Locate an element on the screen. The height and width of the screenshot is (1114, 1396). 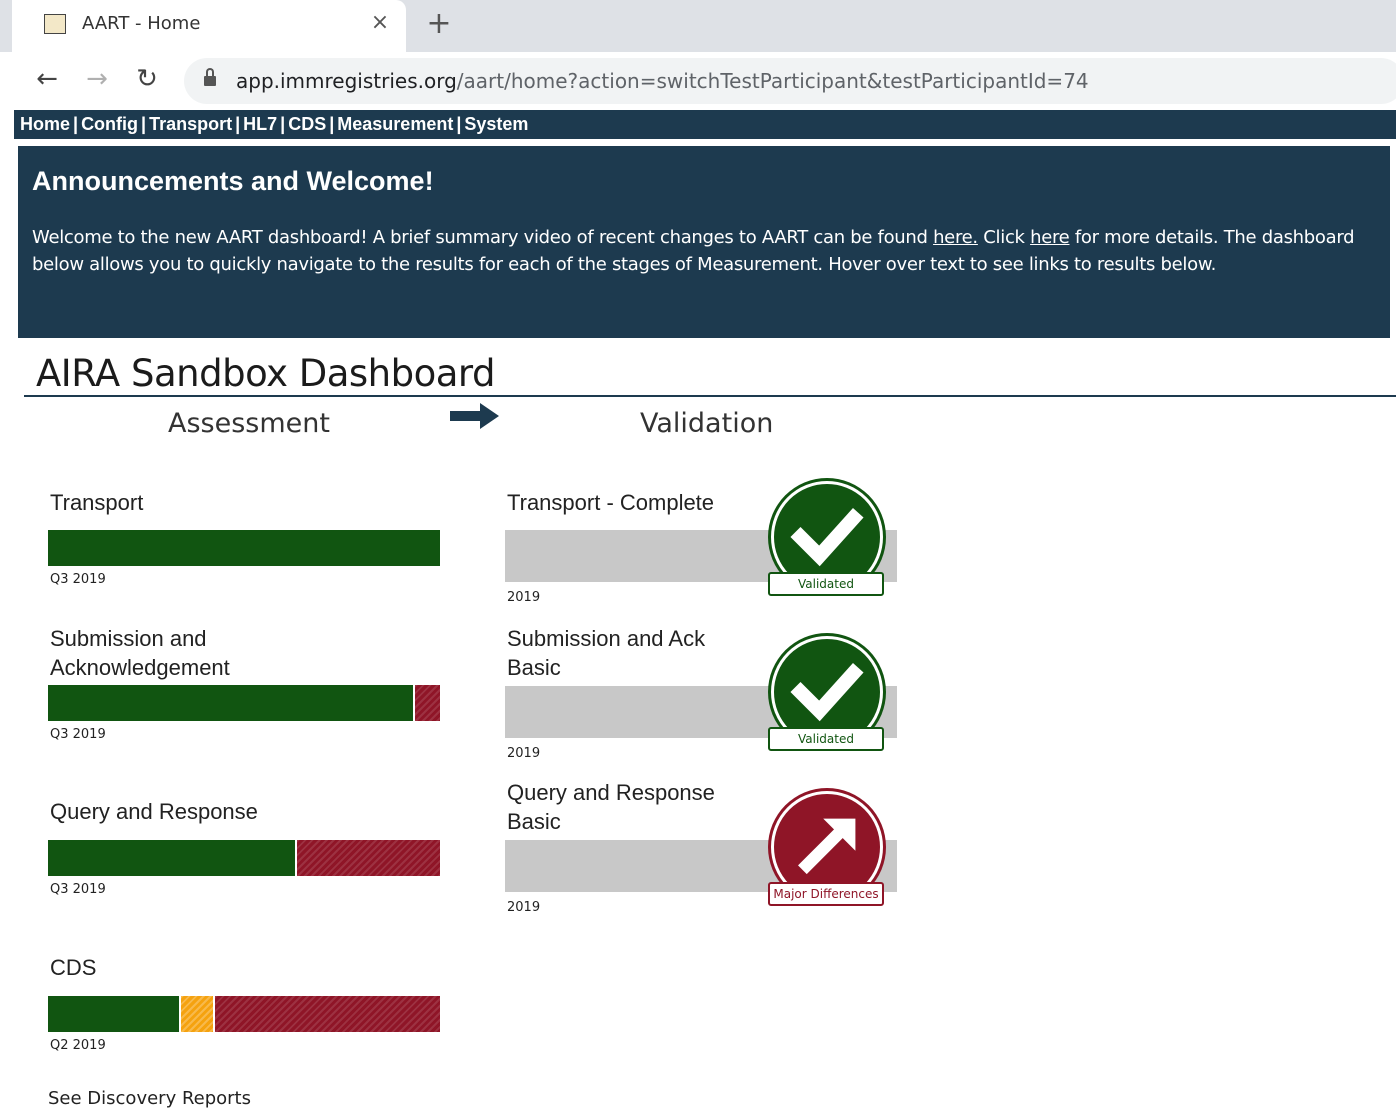
assessment-label-query: Query and Response is located at coordinates (154, 811).